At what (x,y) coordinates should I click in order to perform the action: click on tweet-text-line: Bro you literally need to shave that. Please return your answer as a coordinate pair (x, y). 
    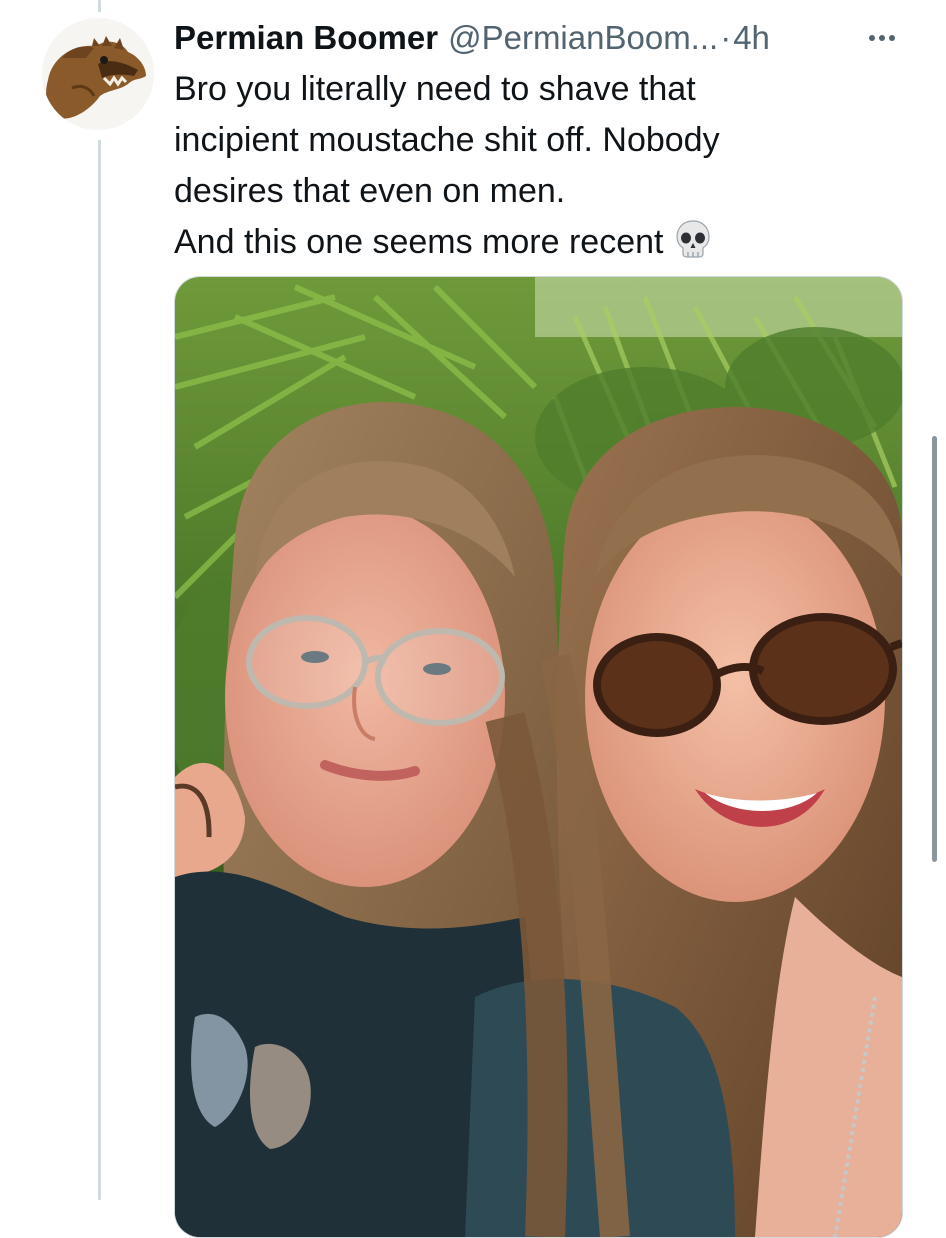
    Looking at the image, I should click on (435, 89).